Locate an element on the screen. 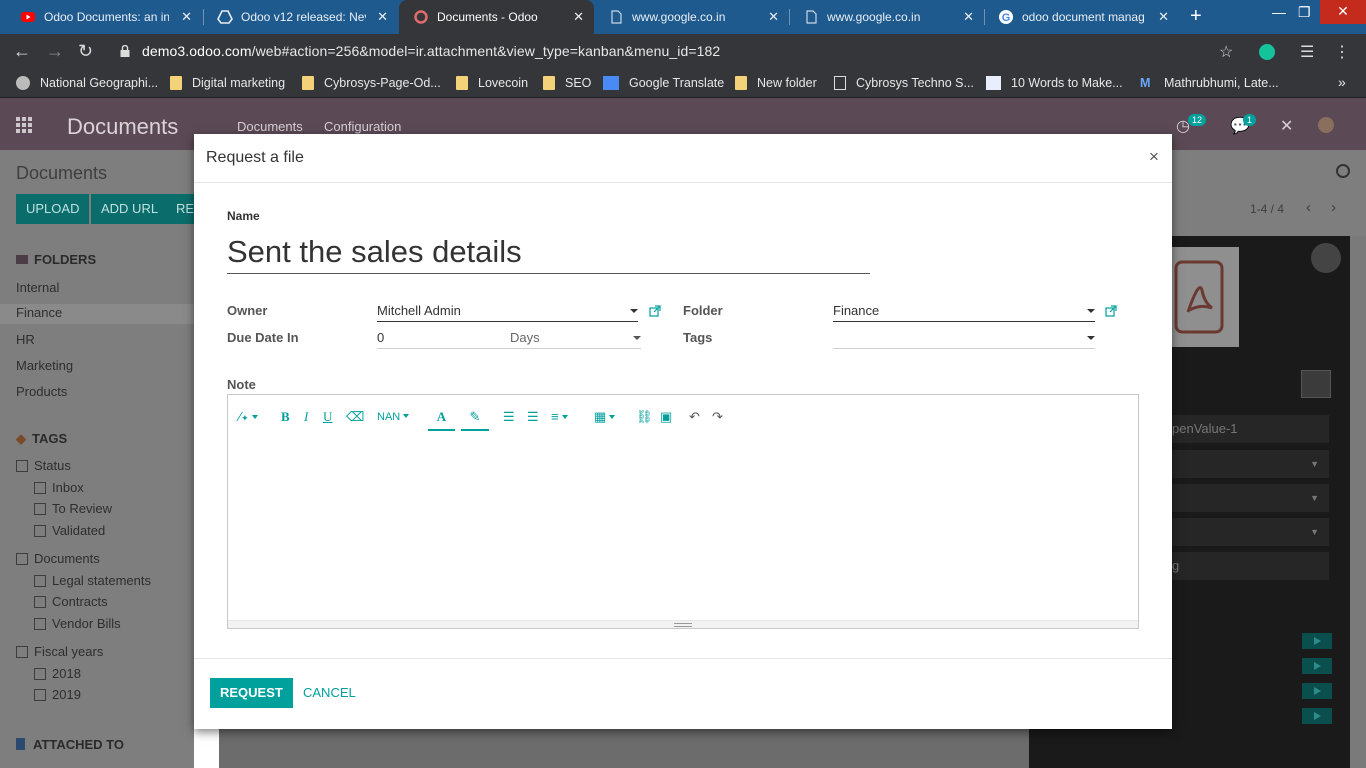 The width and height of the screenshot is (1366, 768). tags-select is located at coordinates (964, 338).